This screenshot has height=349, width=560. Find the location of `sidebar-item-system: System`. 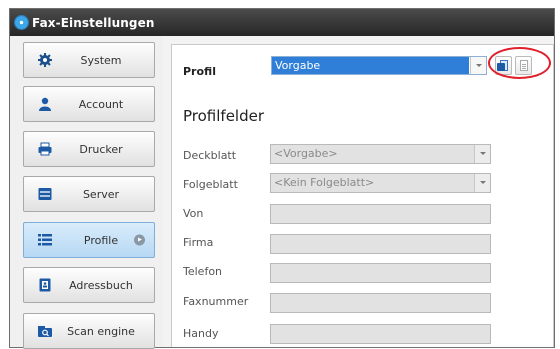

sidebar-item-system: System is located at coordinates (89, 60).